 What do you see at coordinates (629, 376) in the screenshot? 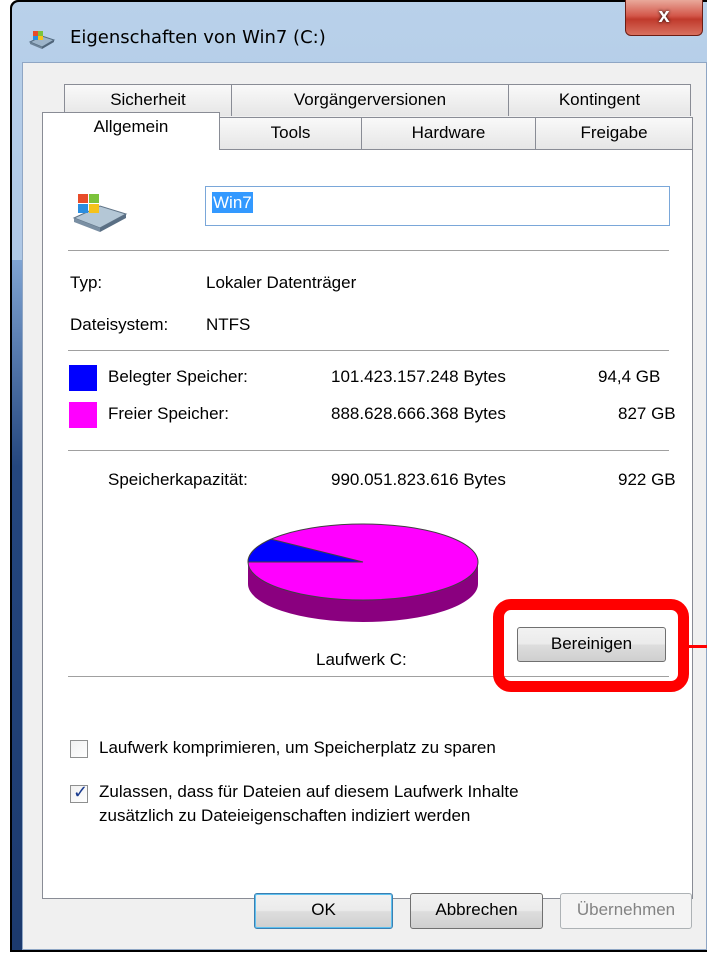
I see `used-space-size: 94,4 GB` at bounding box center [629, 376].